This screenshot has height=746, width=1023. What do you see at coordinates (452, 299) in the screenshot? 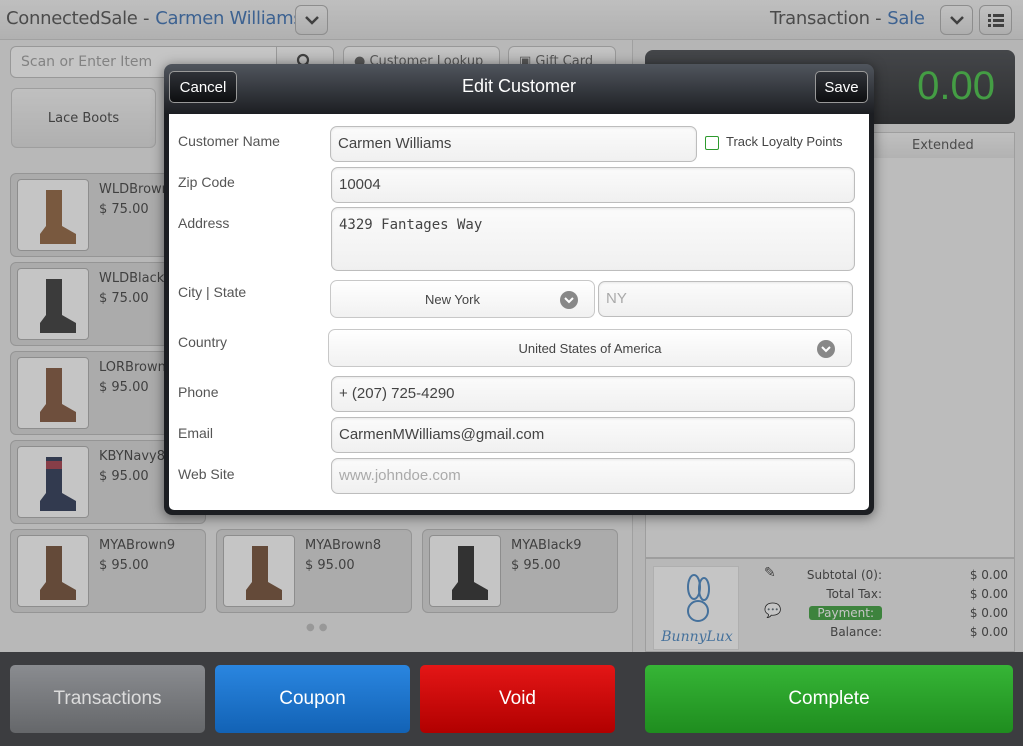
I see `city-value: New York` at bounding box center [452, 299].